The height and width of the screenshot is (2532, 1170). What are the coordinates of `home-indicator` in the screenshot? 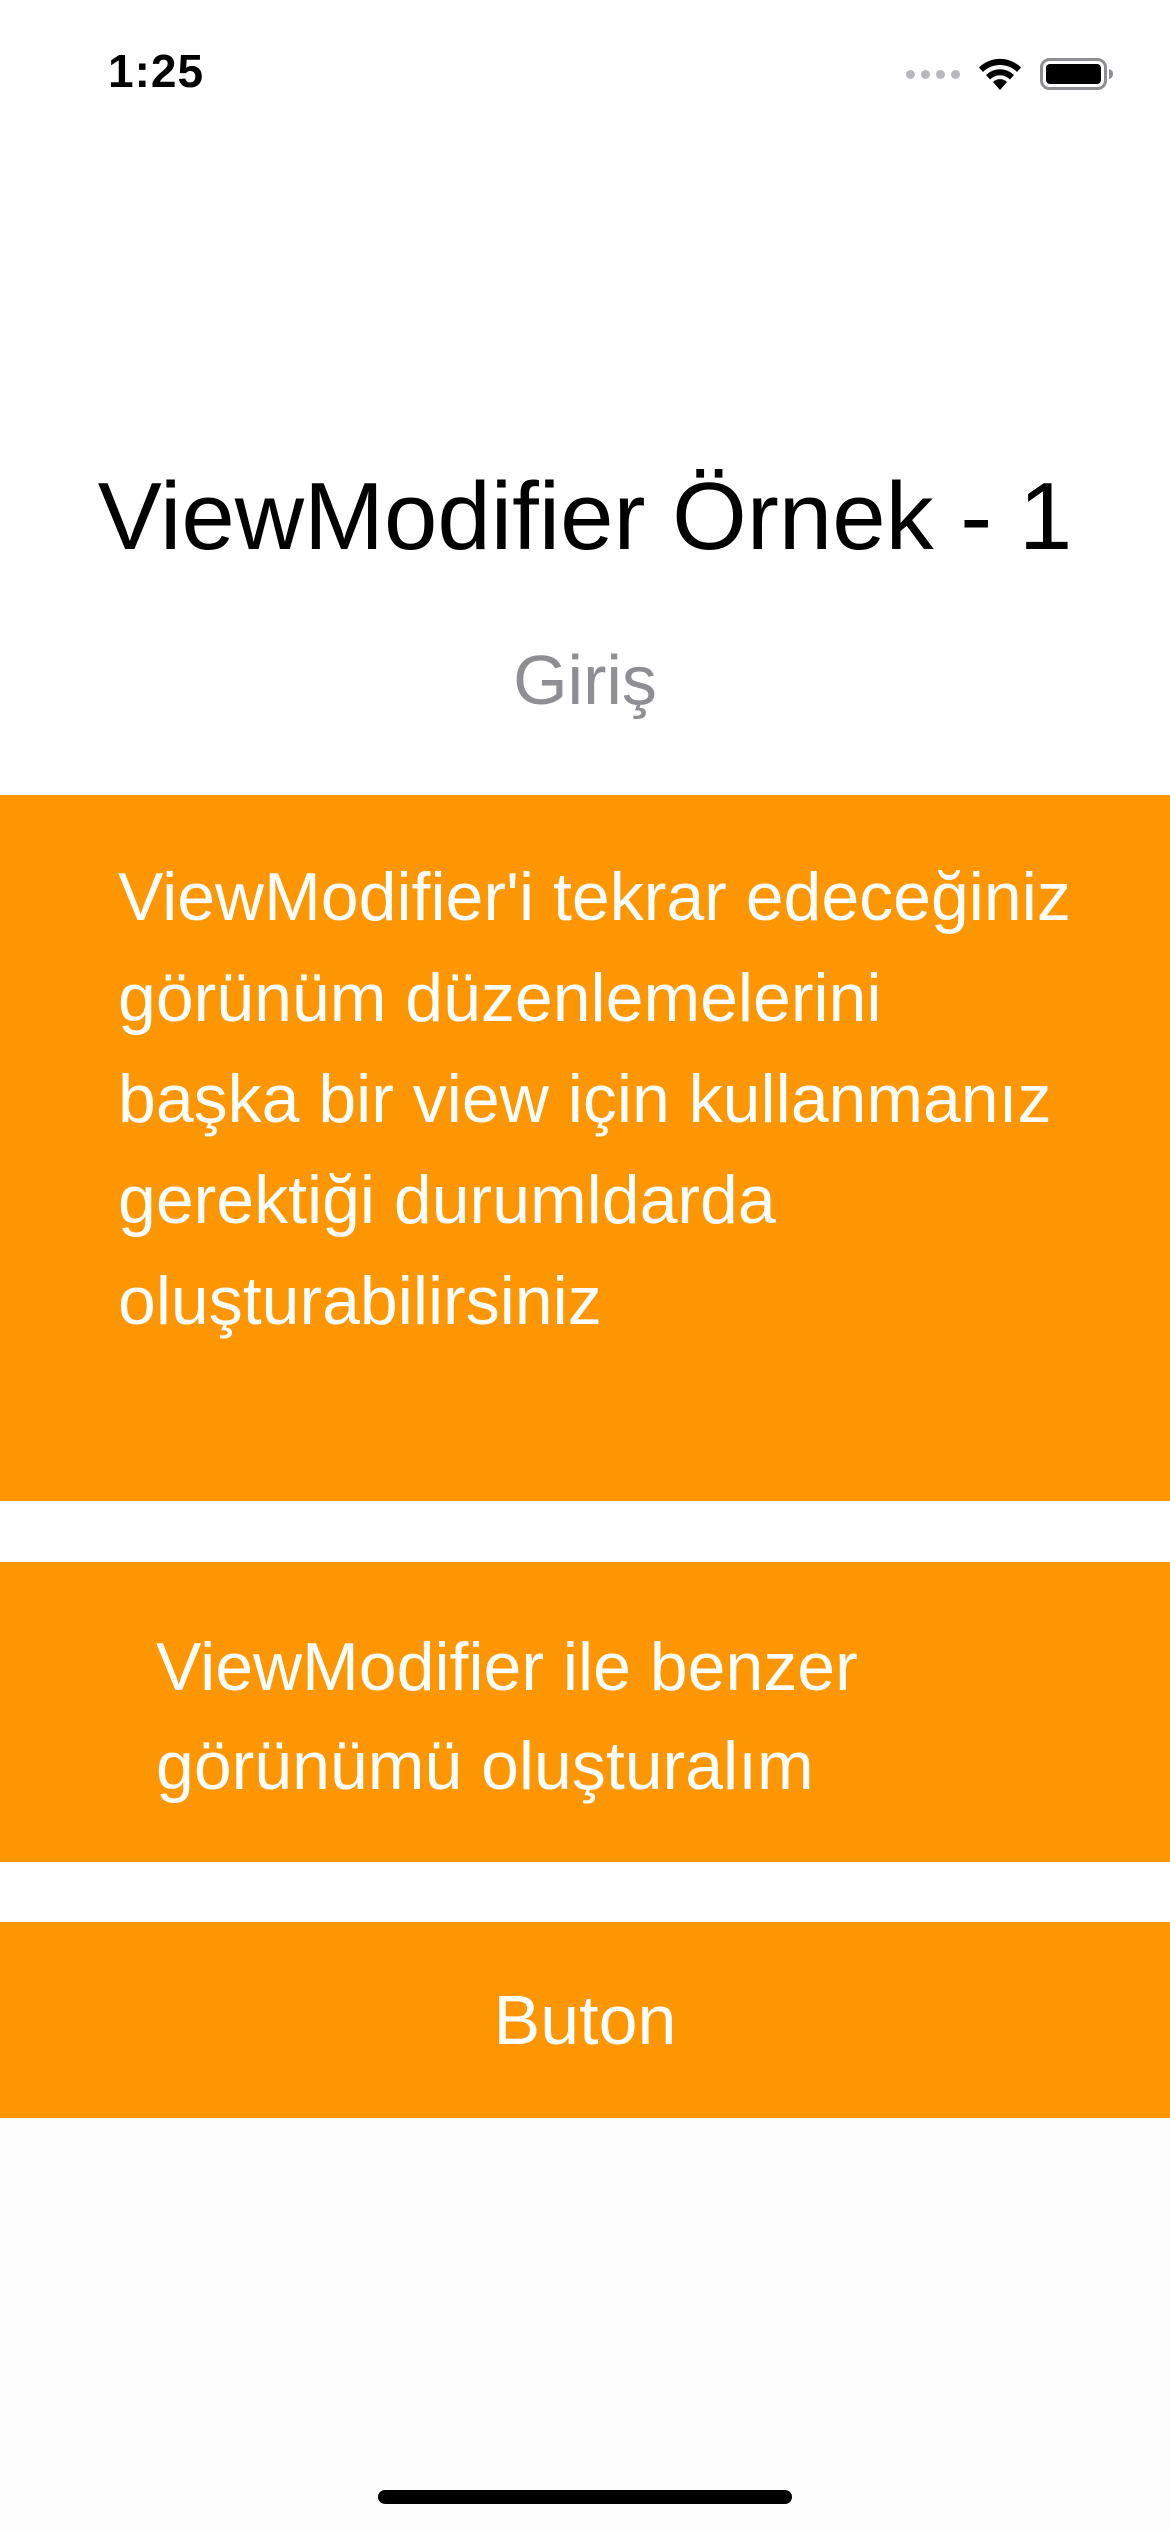 It's located at (585, 2497).